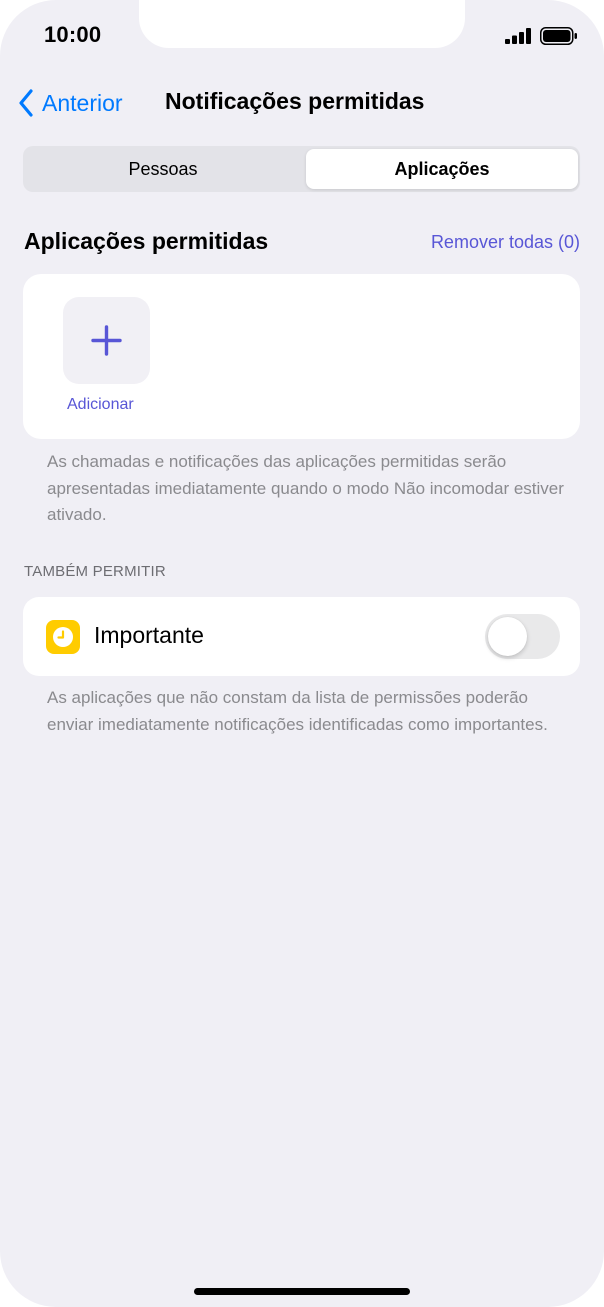 This screenshot has height=1307, width=604. What do you see at coordinates (63, 637) in the screenshot?
I see `clock-icon` at bounding box center [63, 637].